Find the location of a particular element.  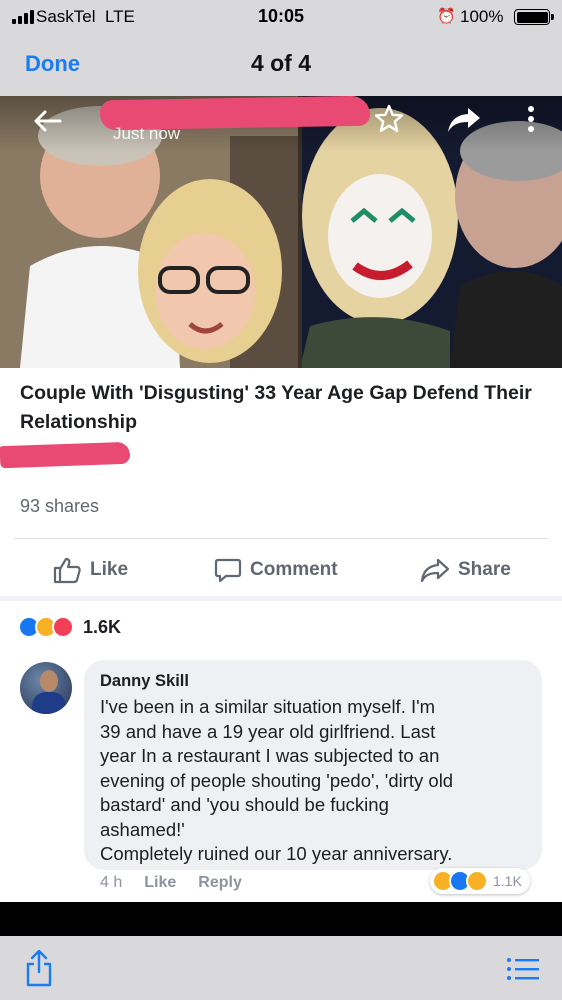

share-count: 93 shares is located at coordinates (59, 506).